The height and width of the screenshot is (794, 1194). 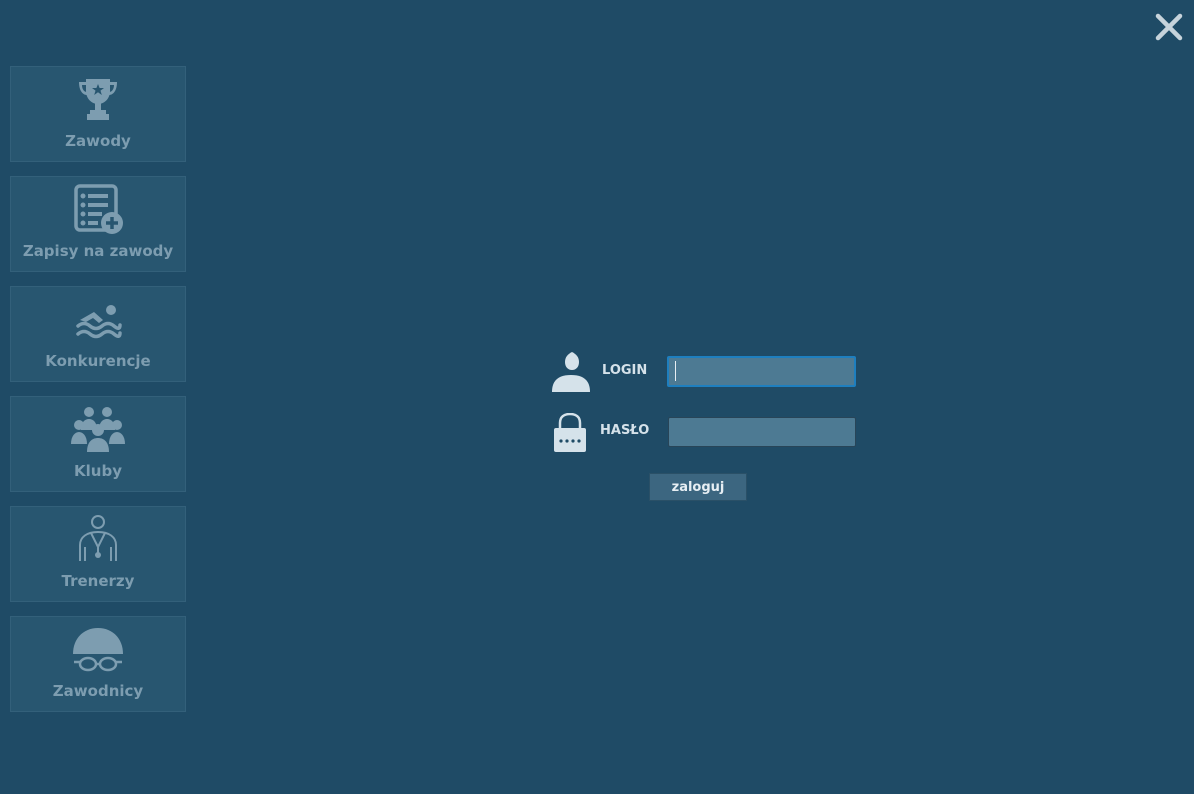 I want to click on sidebar-item-trenerzy: Trenerzy, so click(x=98, y=554).